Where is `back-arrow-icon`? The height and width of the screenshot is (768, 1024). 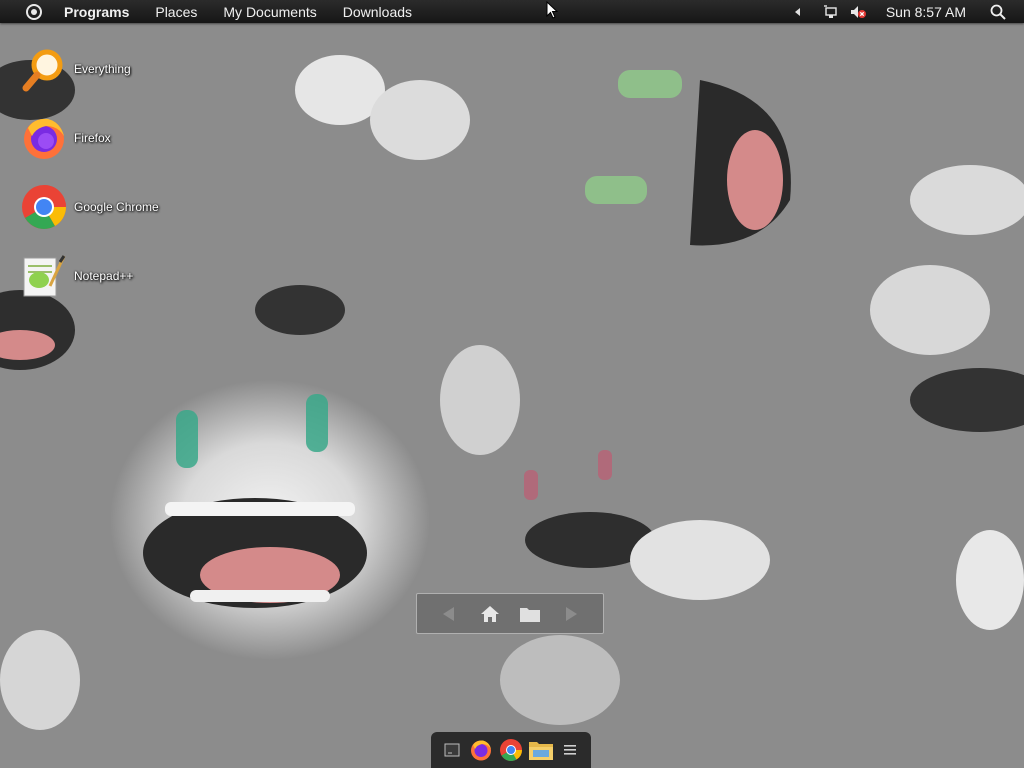 back-arrow-icon is located at coordinates (449, 613).